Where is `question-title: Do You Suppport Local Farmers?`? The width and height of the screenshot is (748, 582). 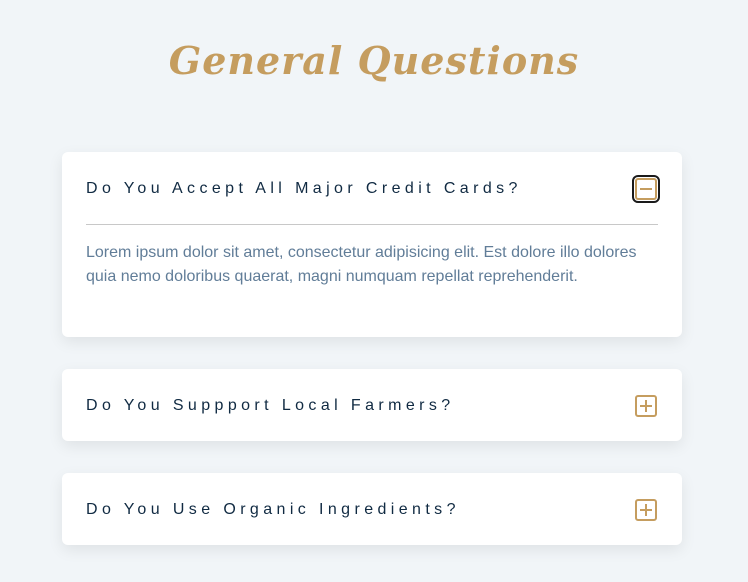
question-title: Do You Suppport Local Farmers? is located at coordinates (270, 405).